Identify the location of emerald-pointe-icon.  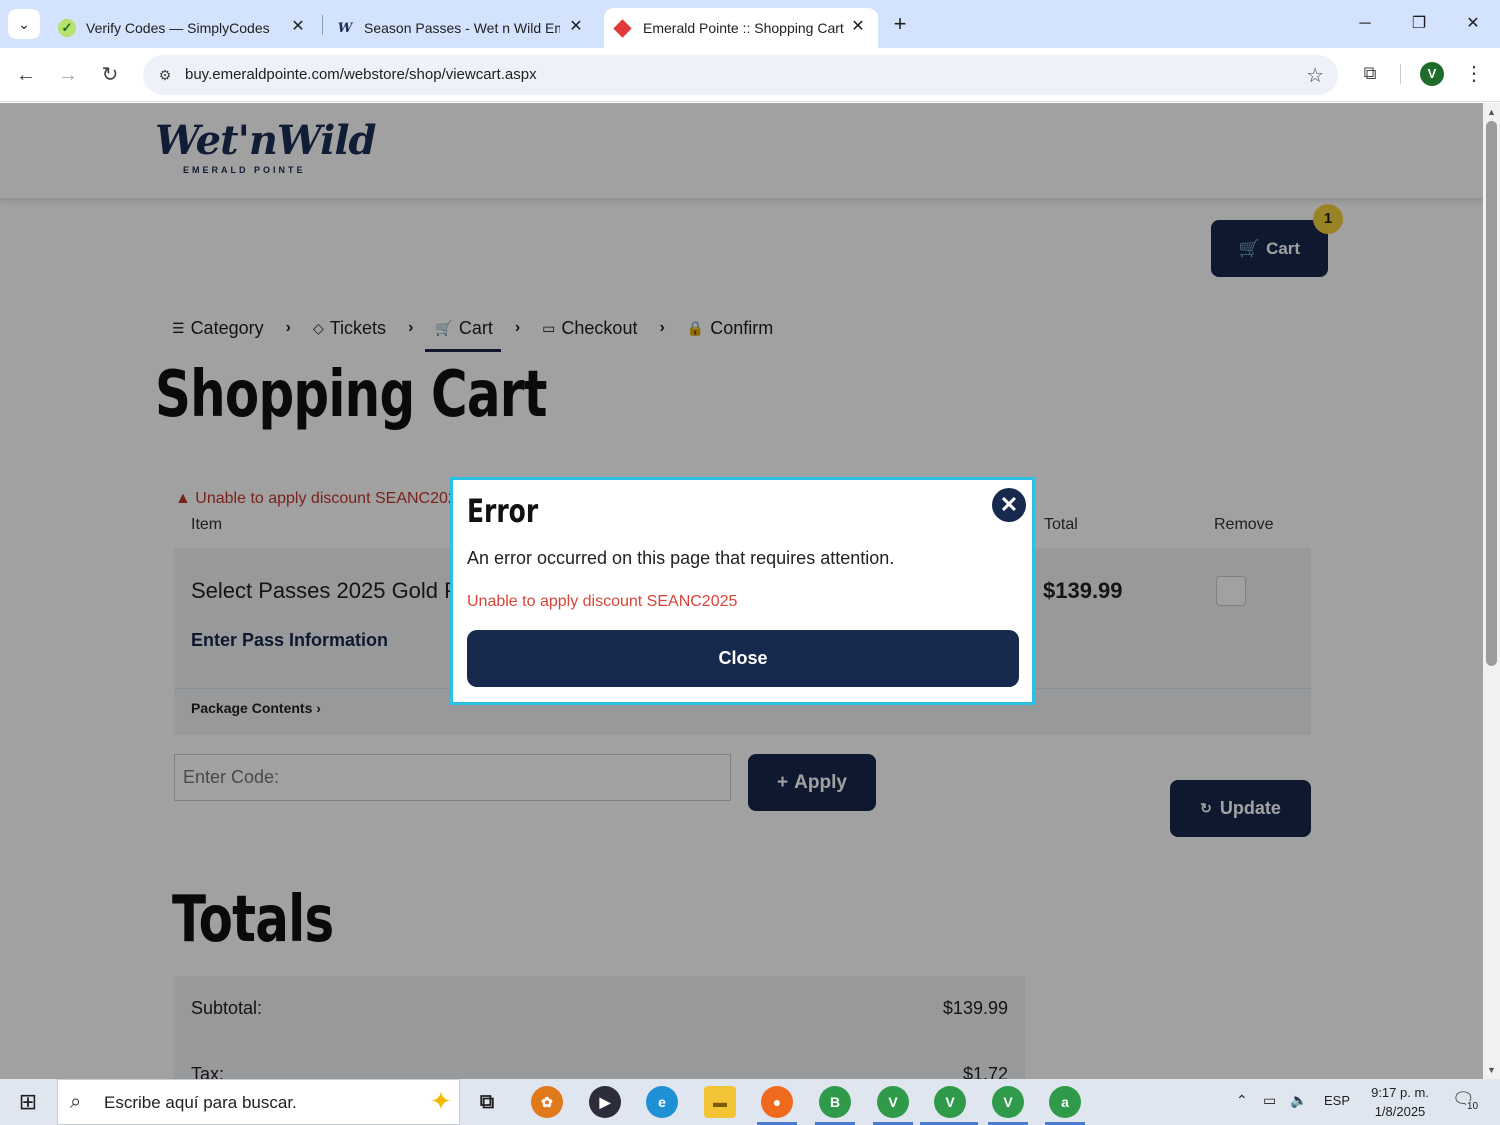
(622, 28).